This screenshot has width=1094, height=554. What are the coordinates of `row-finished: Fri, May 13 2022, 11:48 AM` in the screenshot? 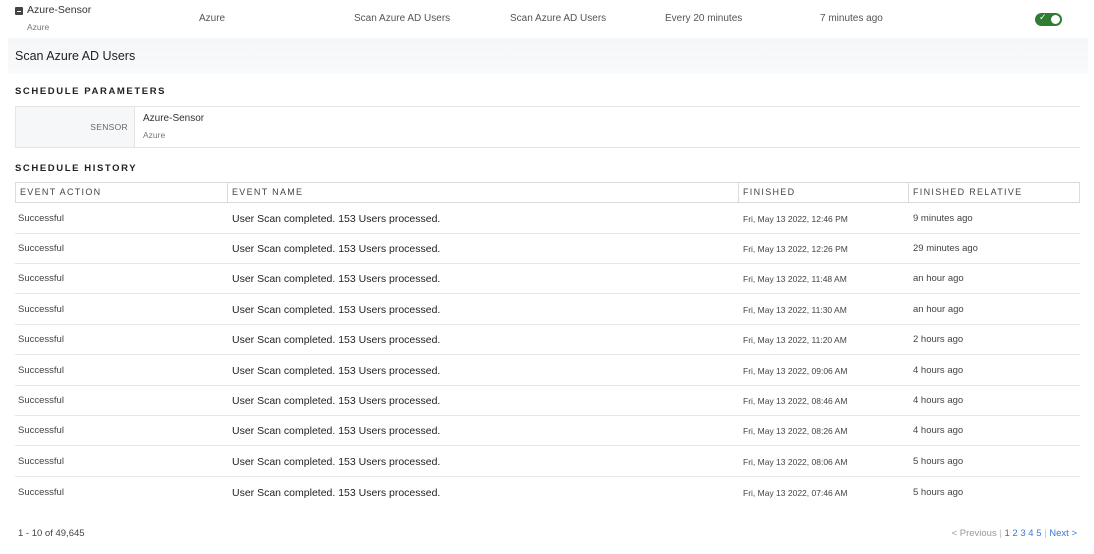 It's located at (795, 279).